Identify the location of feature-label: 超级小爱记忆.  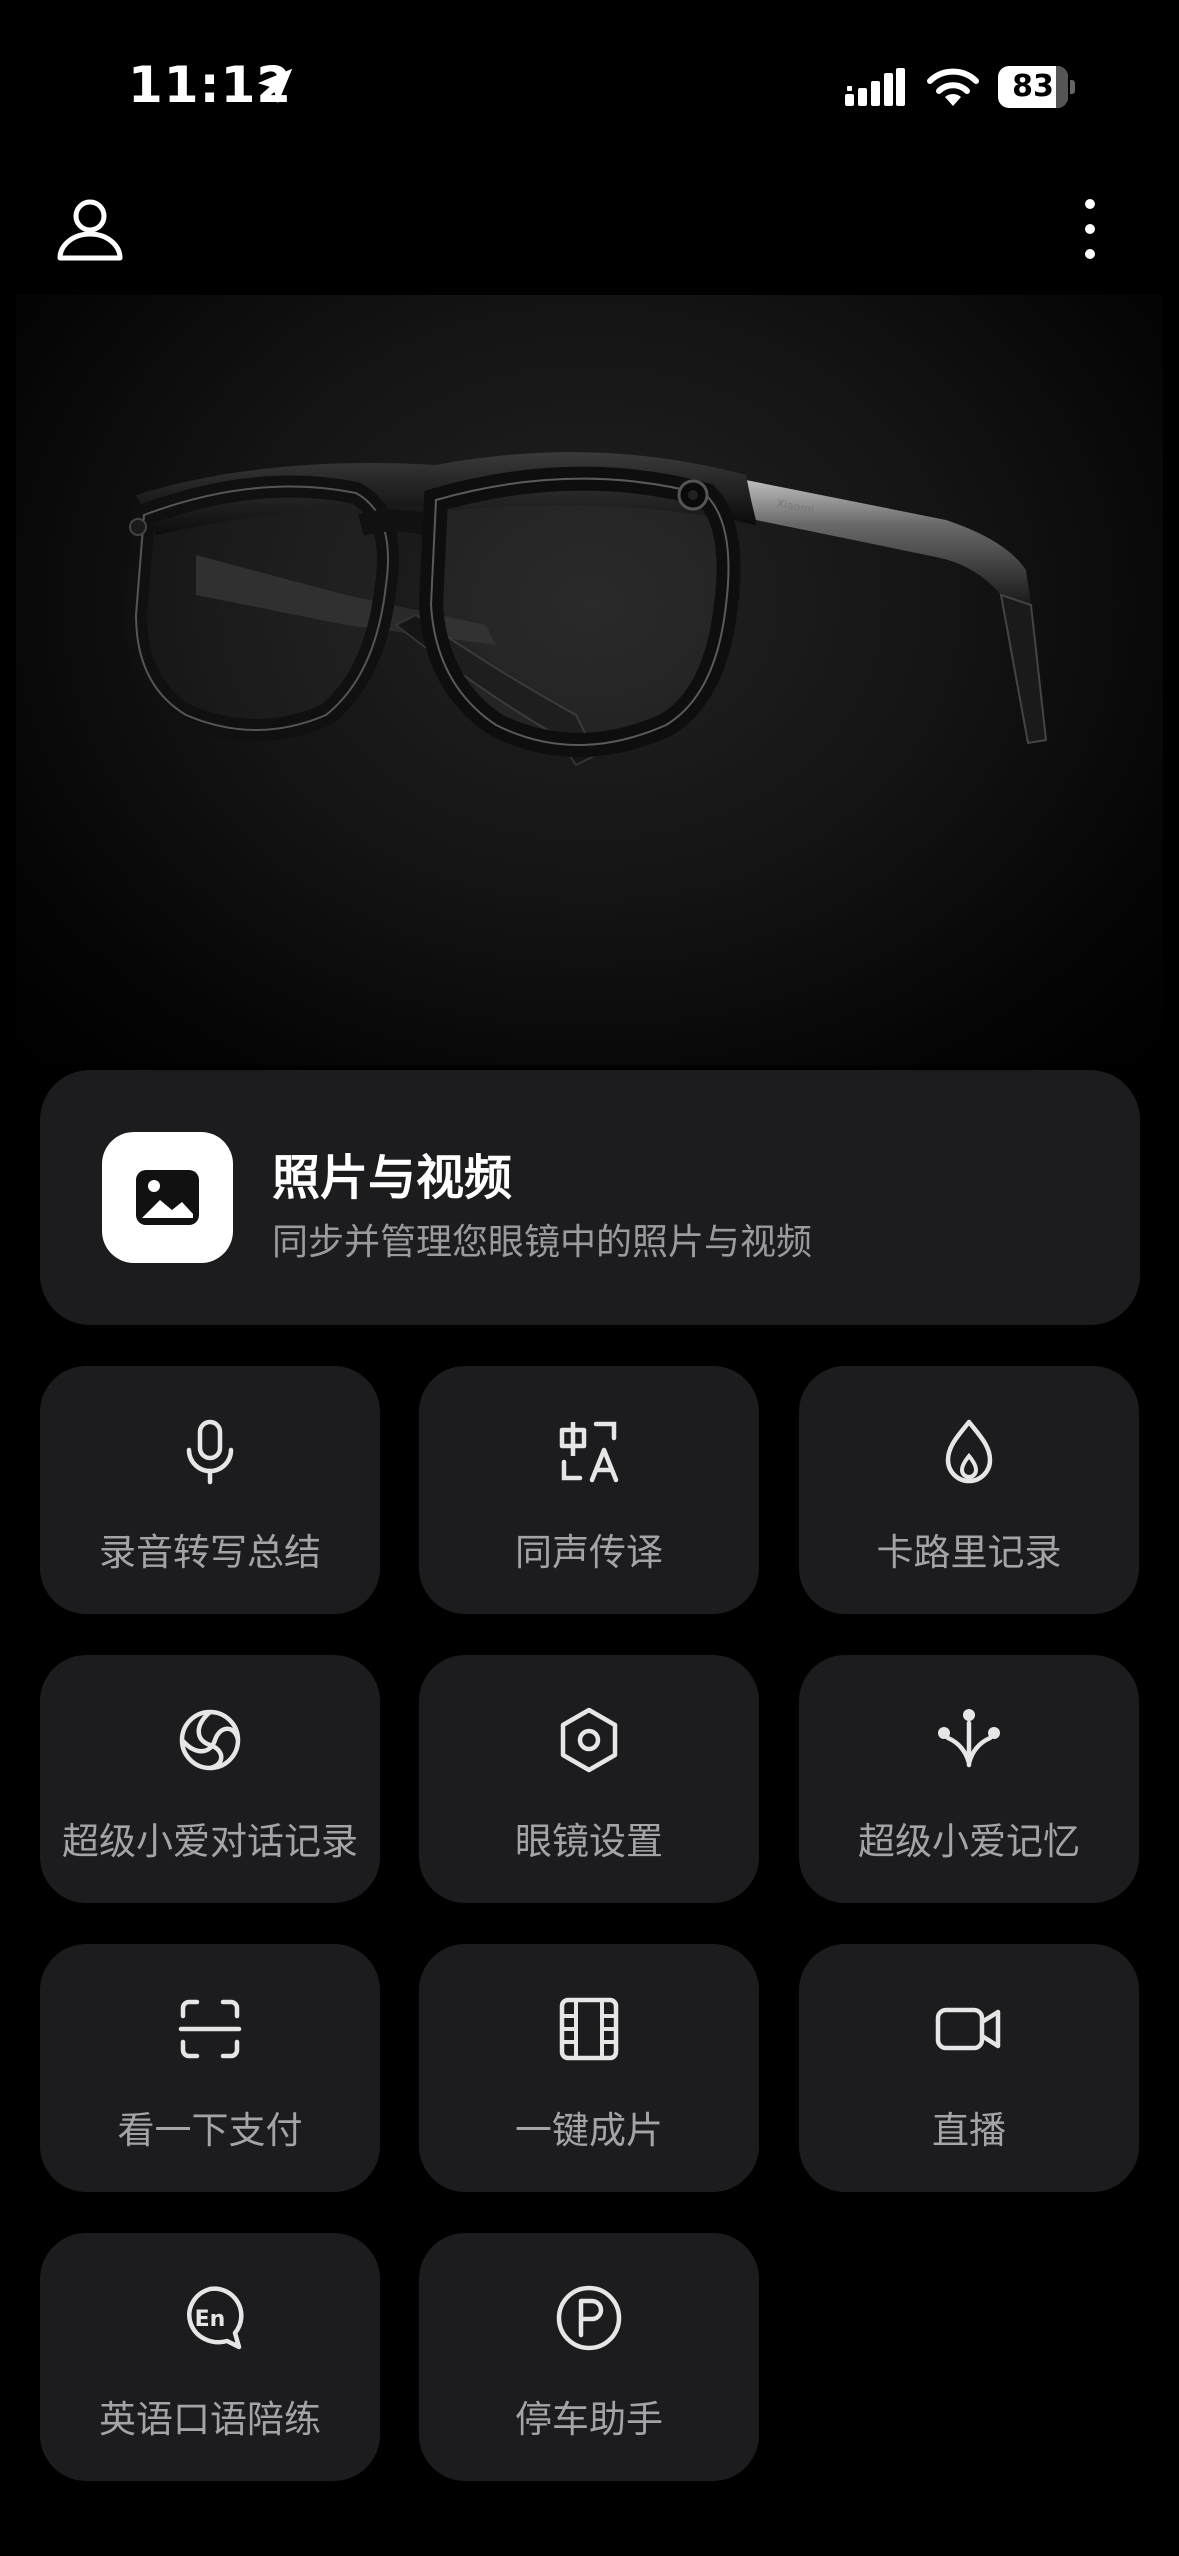
(969, 1841).